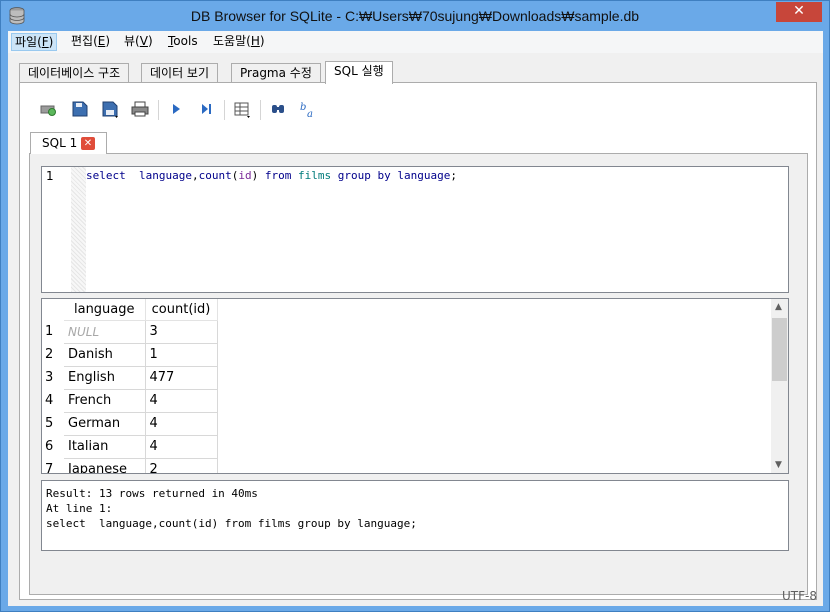 This screenshot has width=830, height=612. What do you see at coordinates (310, 114) in the screenshot?
I see `svg-text: a` at bounding box center [310, 114].